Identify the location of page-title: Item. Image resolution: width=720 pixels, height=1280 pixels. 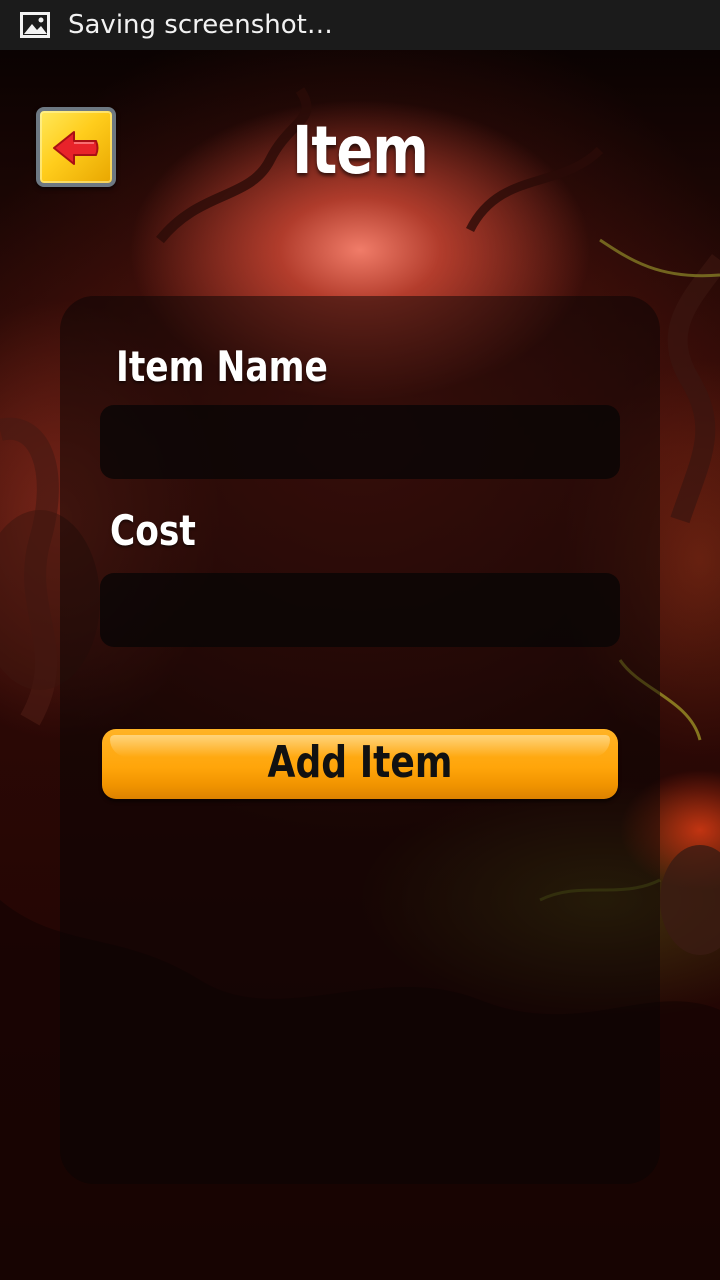
(360, 150).